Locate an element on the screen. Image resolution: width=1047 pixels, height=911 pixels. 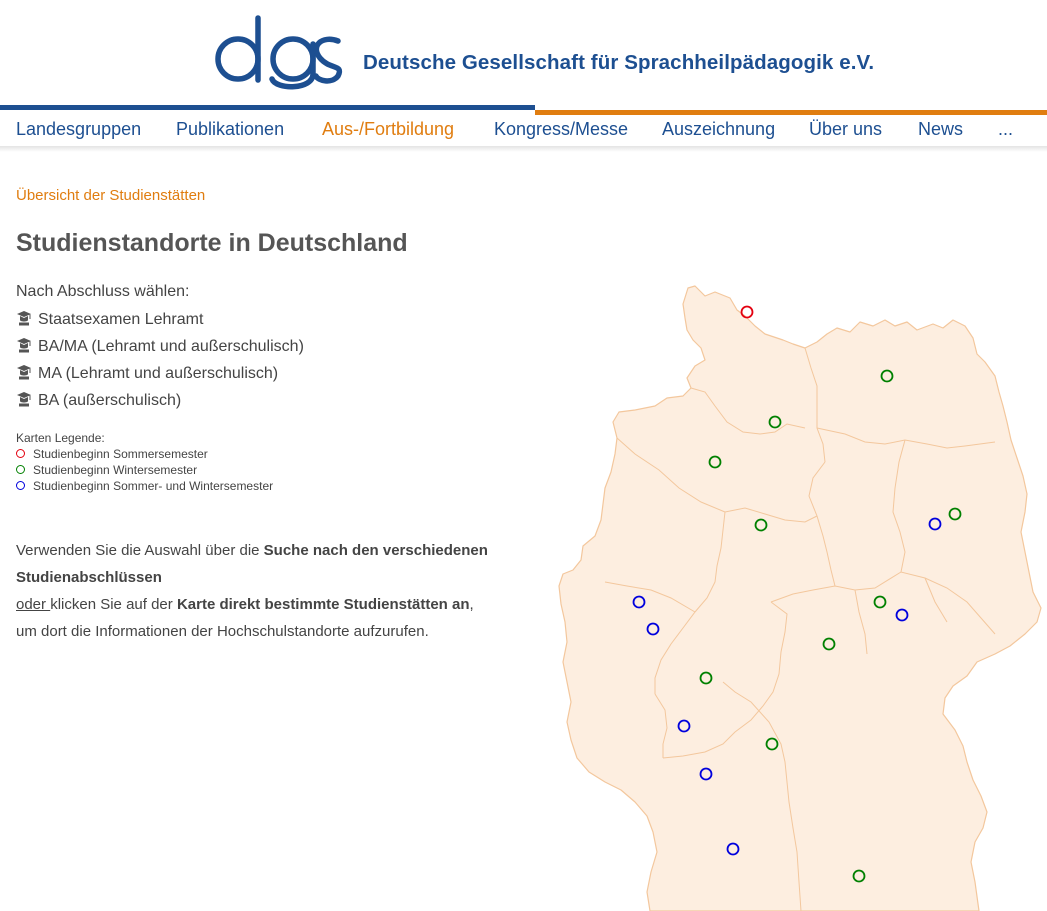
degree-option-label: BA (außerschulisch) is located at coordinates (110, 400).